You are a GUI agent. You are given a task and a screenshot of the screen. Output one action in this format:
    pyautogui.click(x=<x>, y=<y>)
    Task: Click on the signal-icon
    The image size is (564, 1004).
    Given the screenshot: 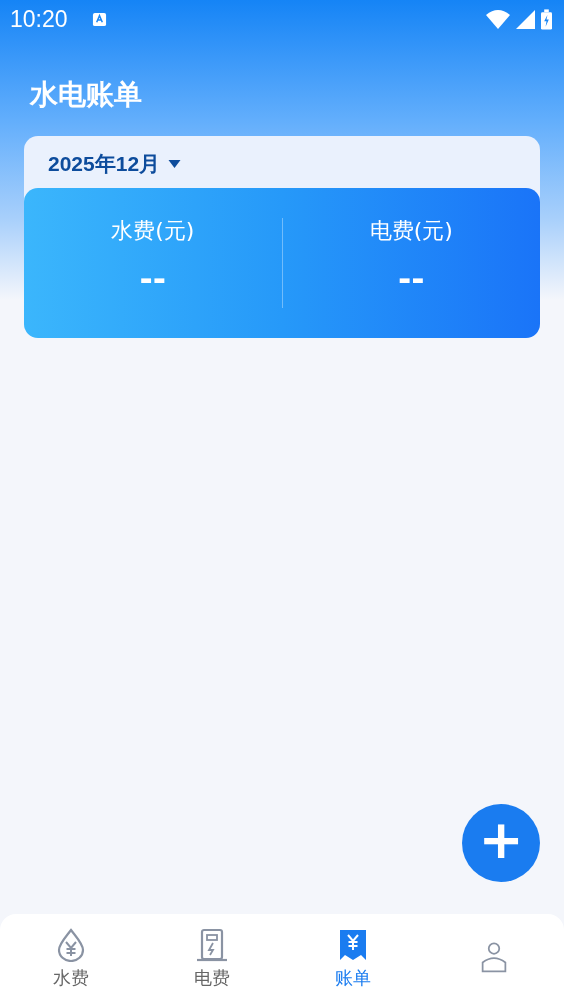 What is the action you would take?
    pyautogui.click(x=525, y=19)
    